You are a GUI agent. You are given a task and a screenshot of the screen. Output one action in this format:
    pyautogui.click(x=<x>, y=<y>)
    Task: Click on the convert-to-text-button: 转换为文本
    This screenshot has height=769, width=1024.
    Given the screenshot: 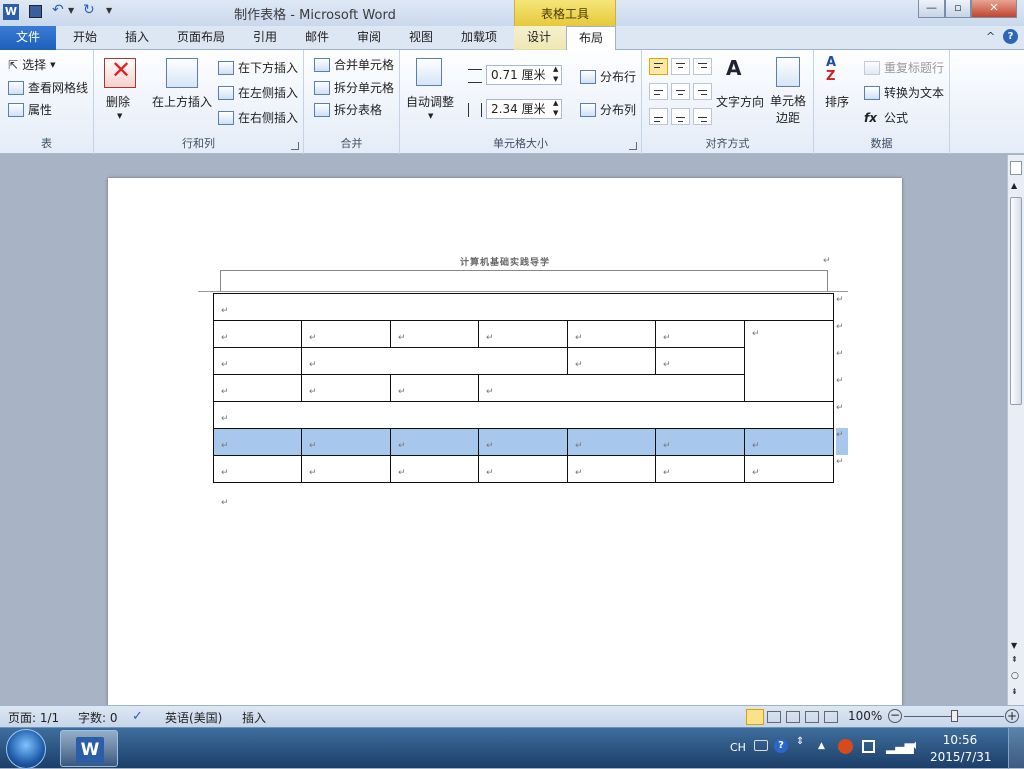 What is the action you would take?
    pyautogui.click(x=904, y=92)
    